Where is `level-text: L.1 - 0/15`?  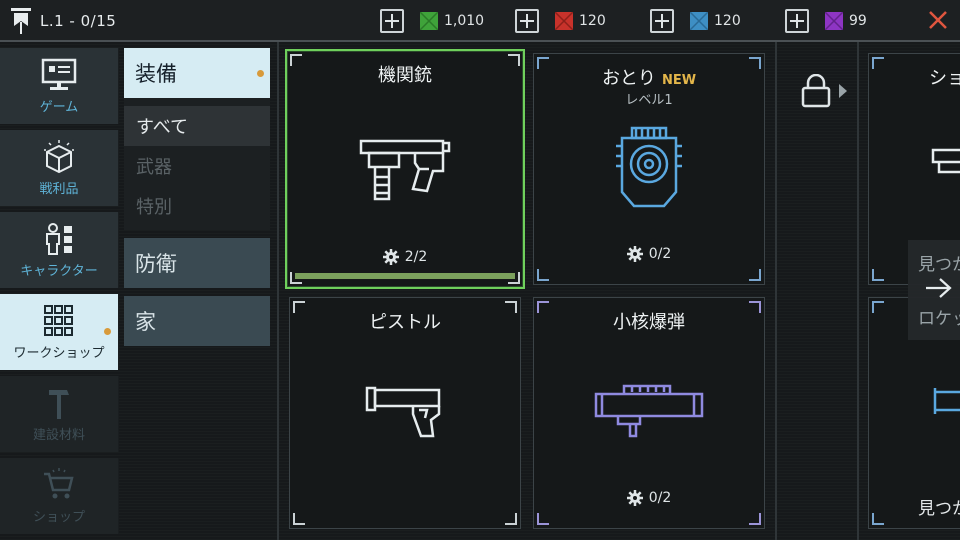 level-text: L.1 - 0/15 is located at coordinates (78, 21).